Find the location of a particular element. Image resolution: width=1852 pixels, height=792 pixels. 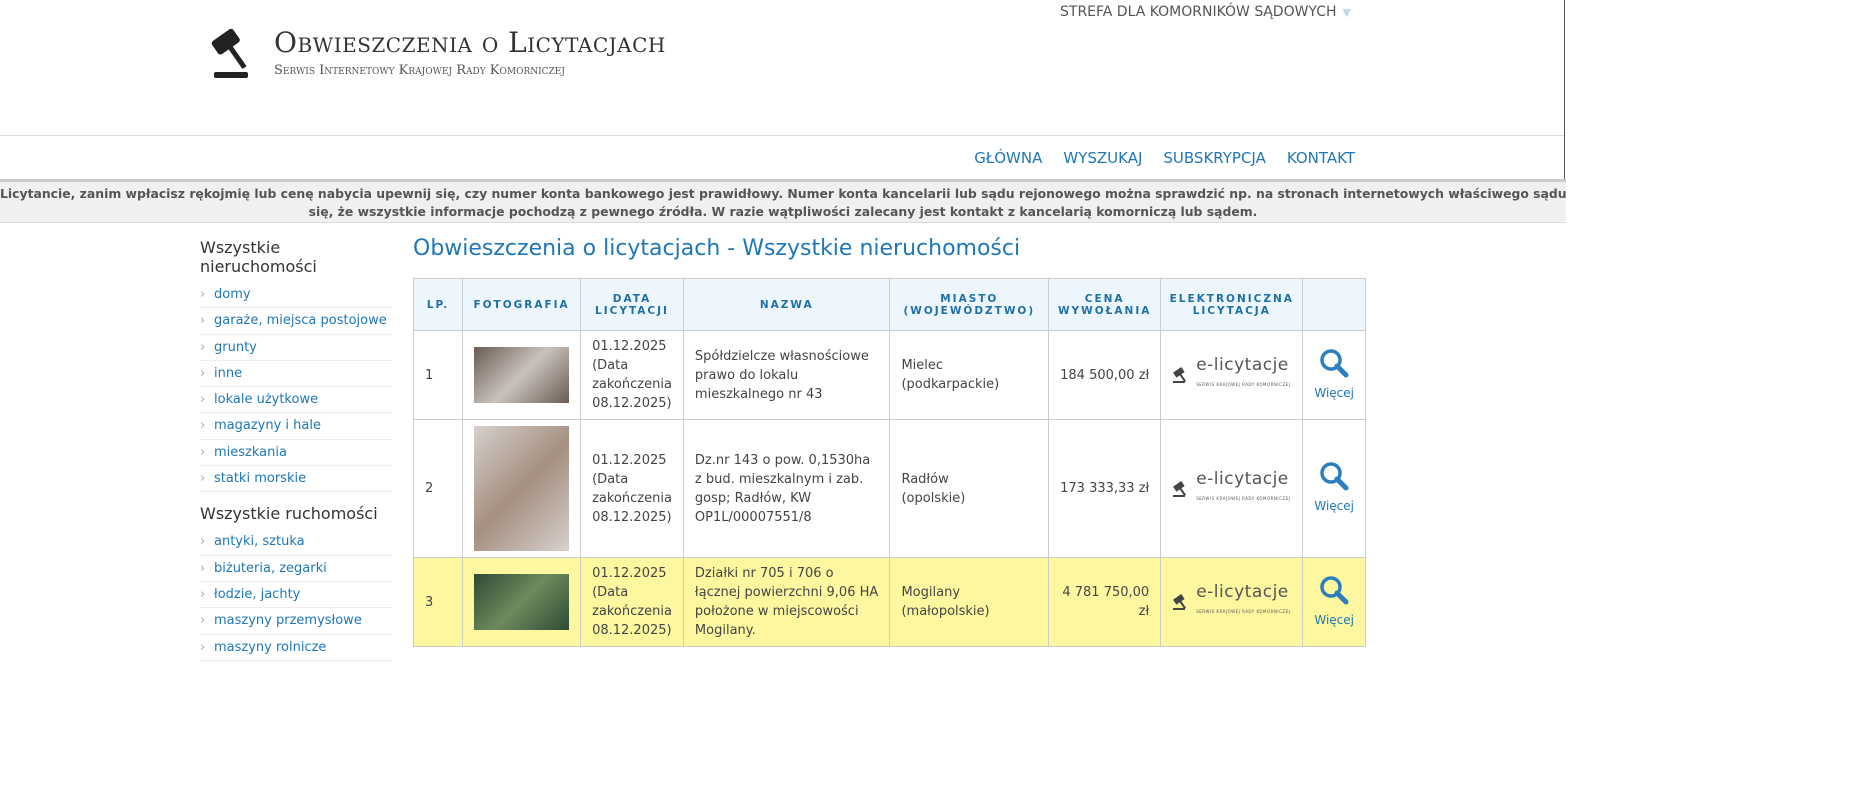

column-header: NAZWA is located at coordinates (786, 304).